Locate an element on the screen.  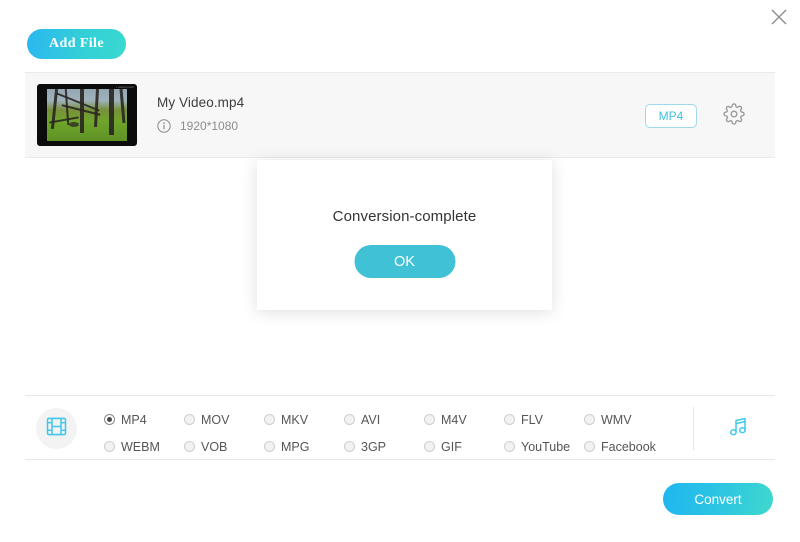
format-label: MOV is located at coordinates (215, 419).